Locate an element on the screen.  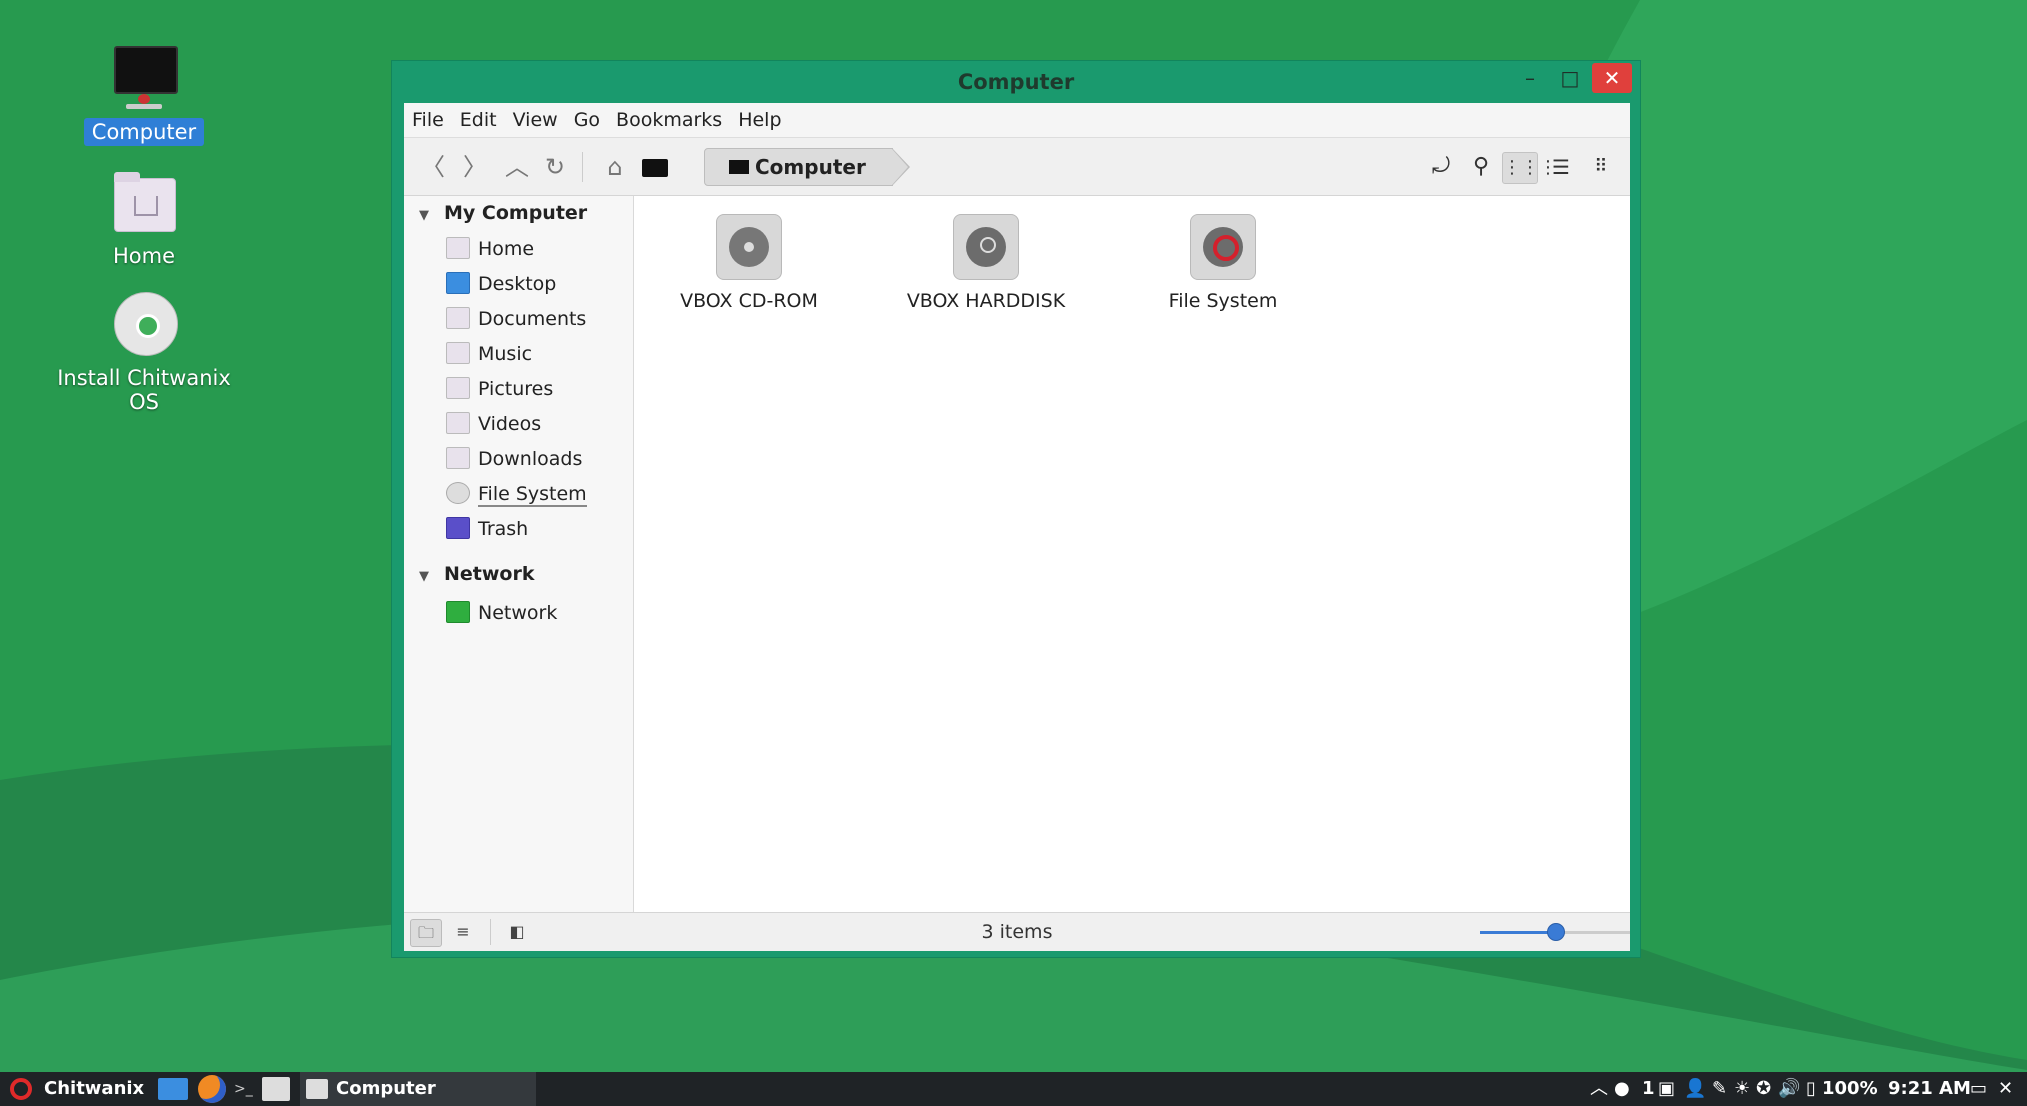
sidebar-section-my-computer: ▼ My Computer is located at coordinates (495, 213).